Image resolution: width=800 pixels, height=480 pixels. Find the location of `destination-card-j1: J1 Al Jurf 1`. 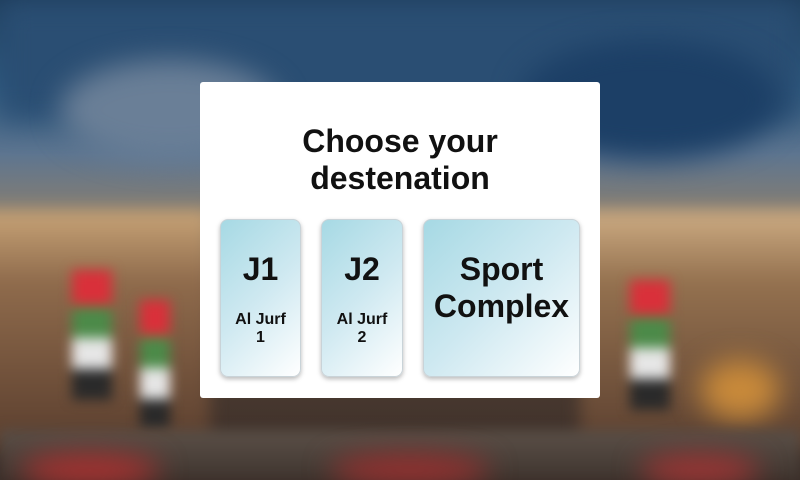

destination-card-j1: J1 Al Jurf 1 is located at coordinates (260, 298).